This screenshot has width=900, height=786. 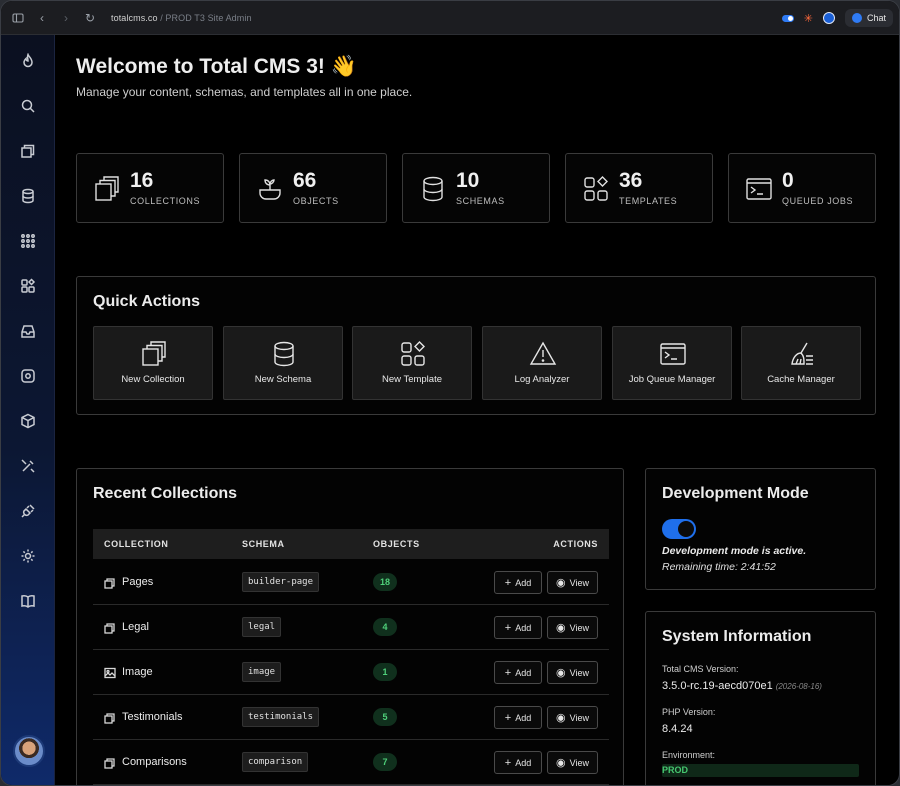 What do you see at coordinates (351, 672) in the screenshot?
I see `table-row: Image image 1 + Add ◉ View` at bounding box center [351, 672].